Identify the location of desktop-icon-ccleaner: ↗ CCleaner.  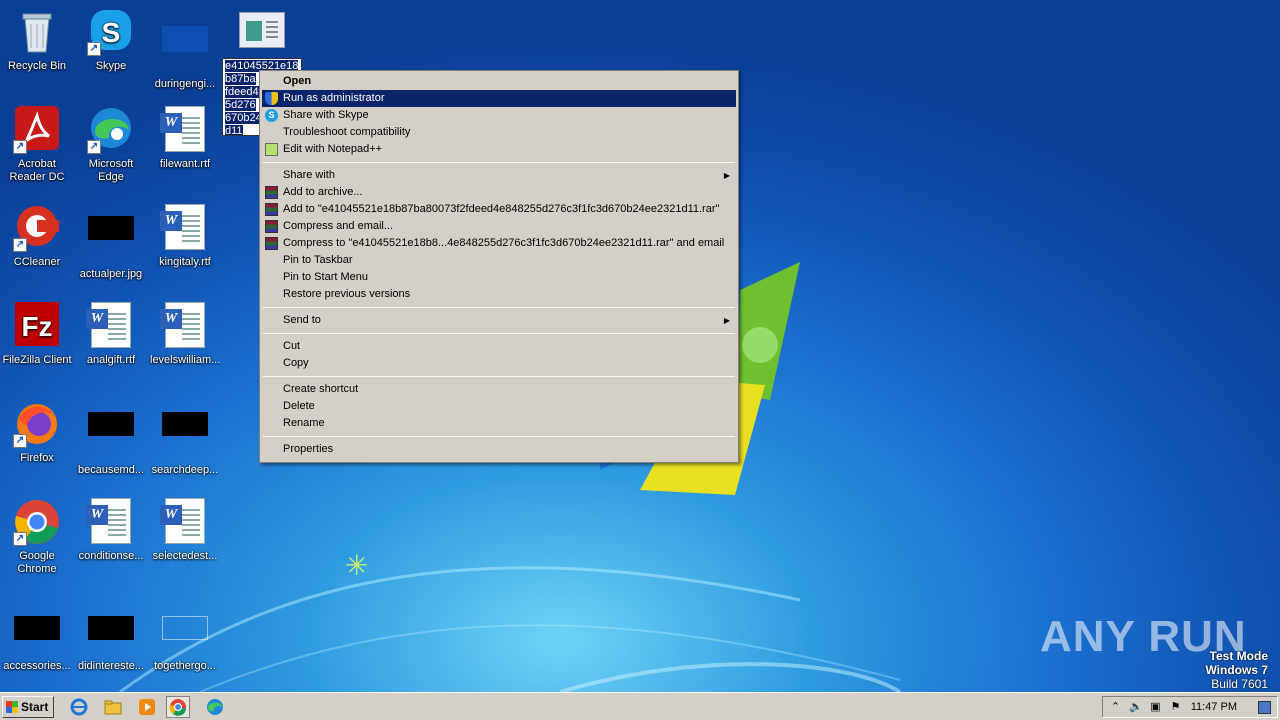
(37, 236).